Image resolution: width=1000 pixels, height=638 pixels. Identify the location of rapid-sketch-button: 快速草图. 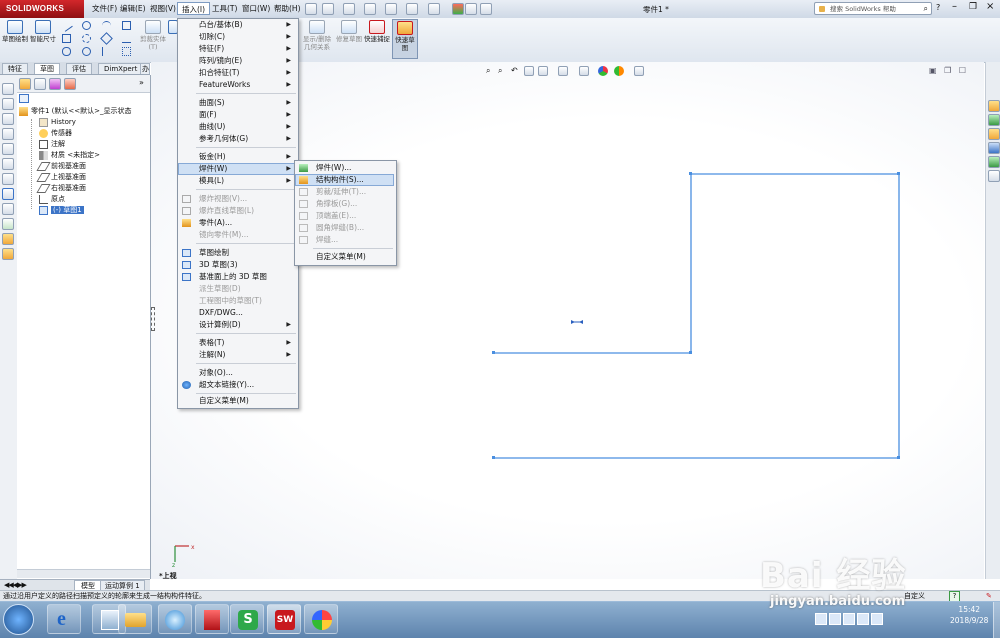
(405, 39).